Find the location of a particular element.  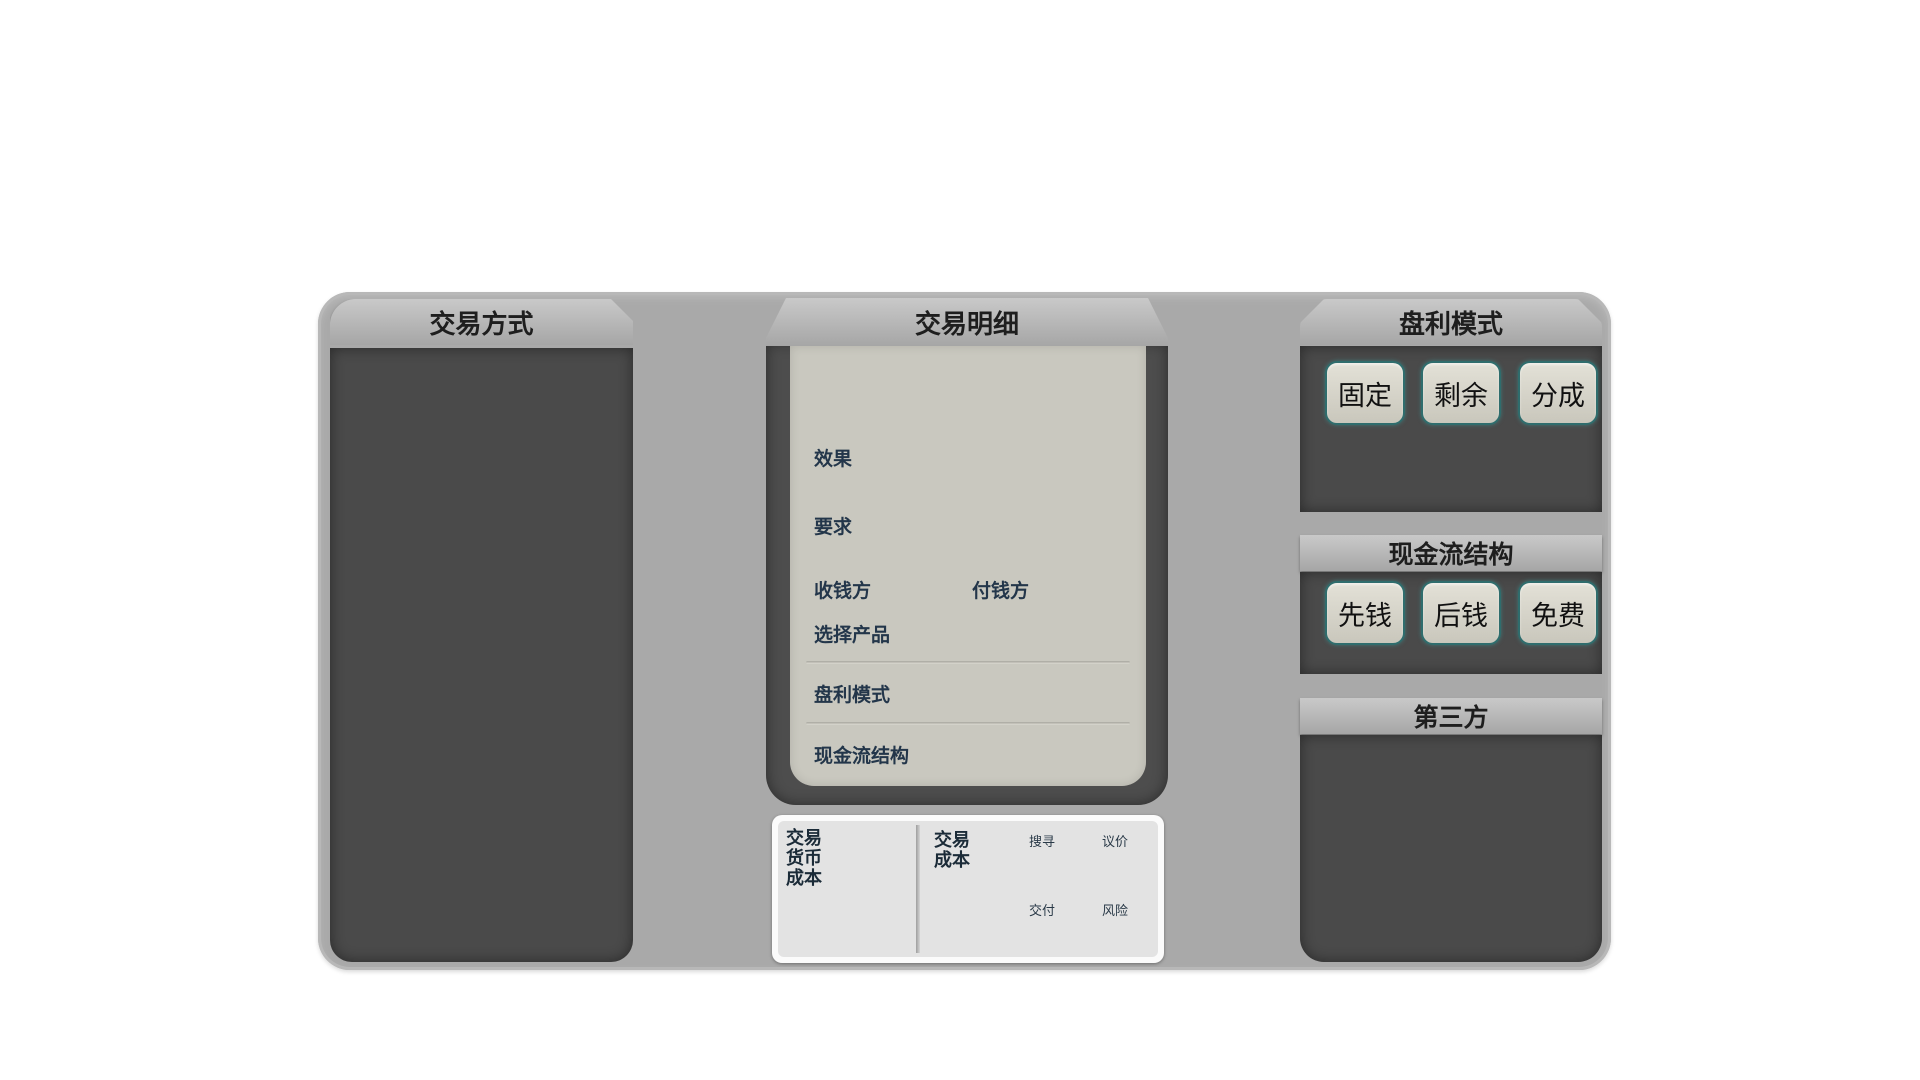

profit-mode-header: 盘利模式 is located at coordinates (1451, 322).